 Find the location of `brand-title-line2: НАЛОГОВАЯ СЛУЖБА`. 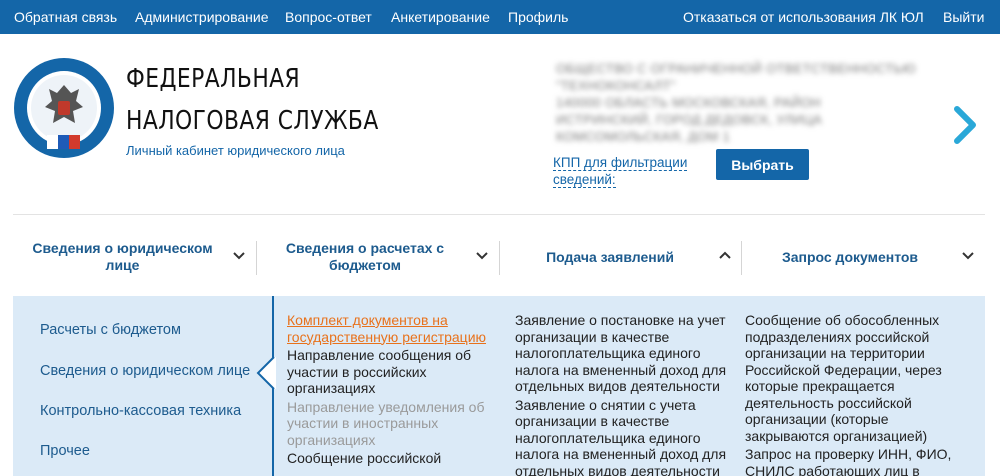

brand-title-line2: НАЛОГОВАЯ СЛУЖБА is located at coordinates (252, 121).